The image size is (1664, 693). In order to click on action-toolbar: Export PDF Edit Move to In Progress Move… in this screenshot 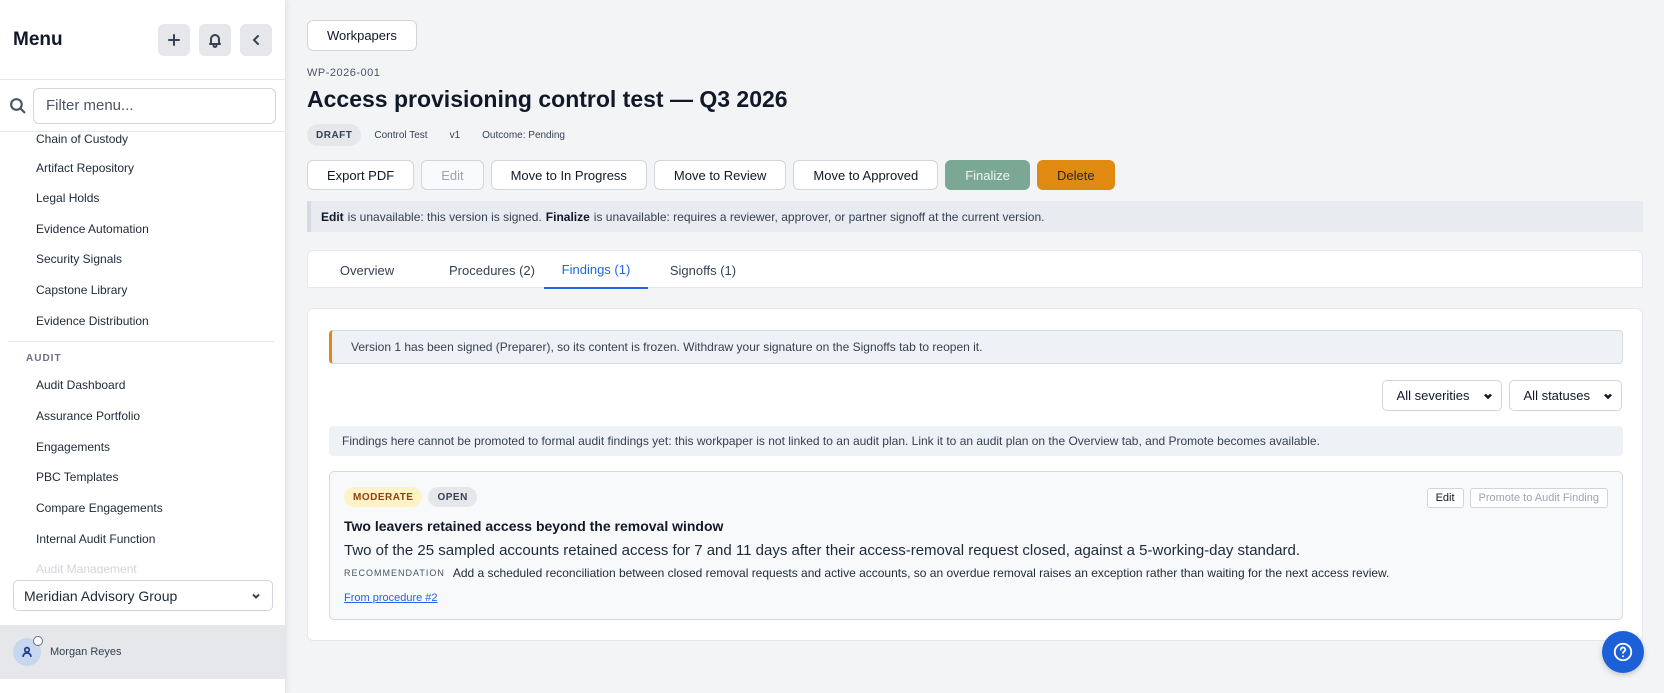, I will do `click(714, 175)`.